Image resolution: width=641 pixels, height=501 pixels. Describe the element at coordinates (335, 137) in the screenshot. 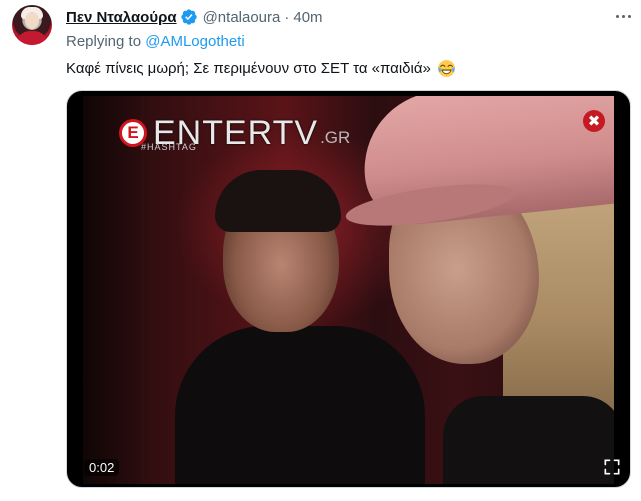

I see `watermark-suffix: .GR` at that location.